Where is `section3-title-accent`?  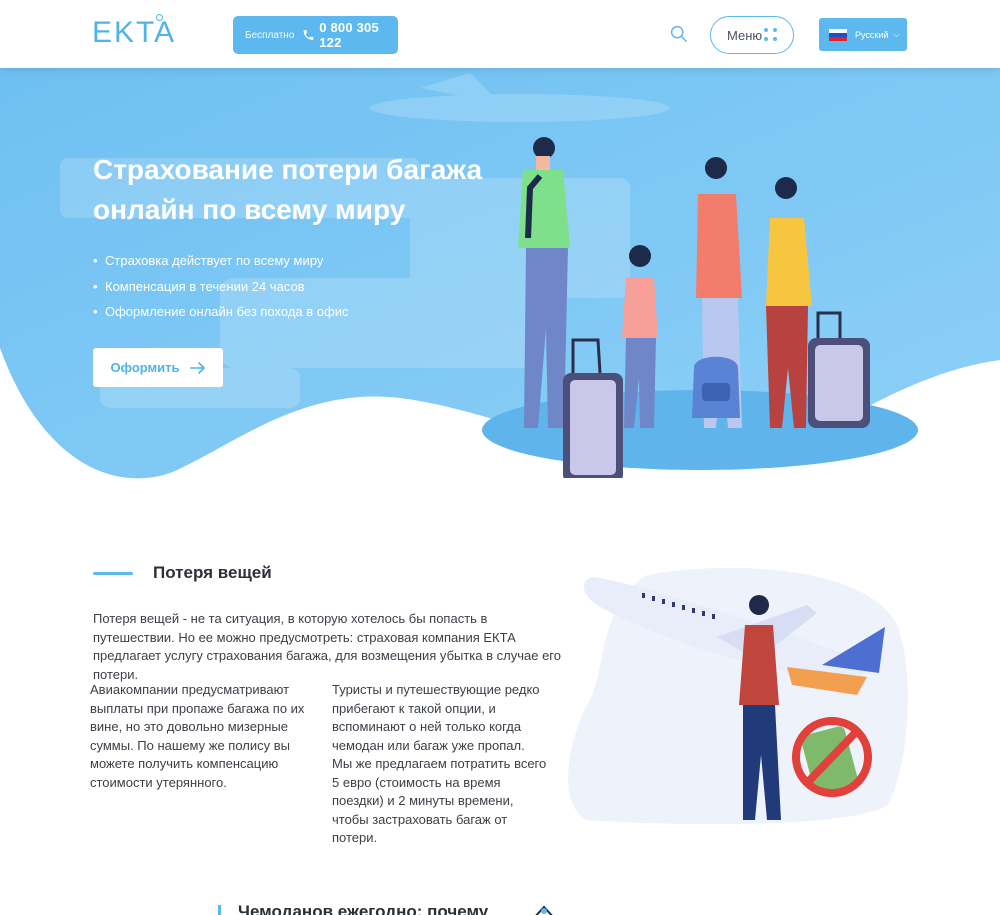
section3-title-accent is located at coordinates (219, 910).